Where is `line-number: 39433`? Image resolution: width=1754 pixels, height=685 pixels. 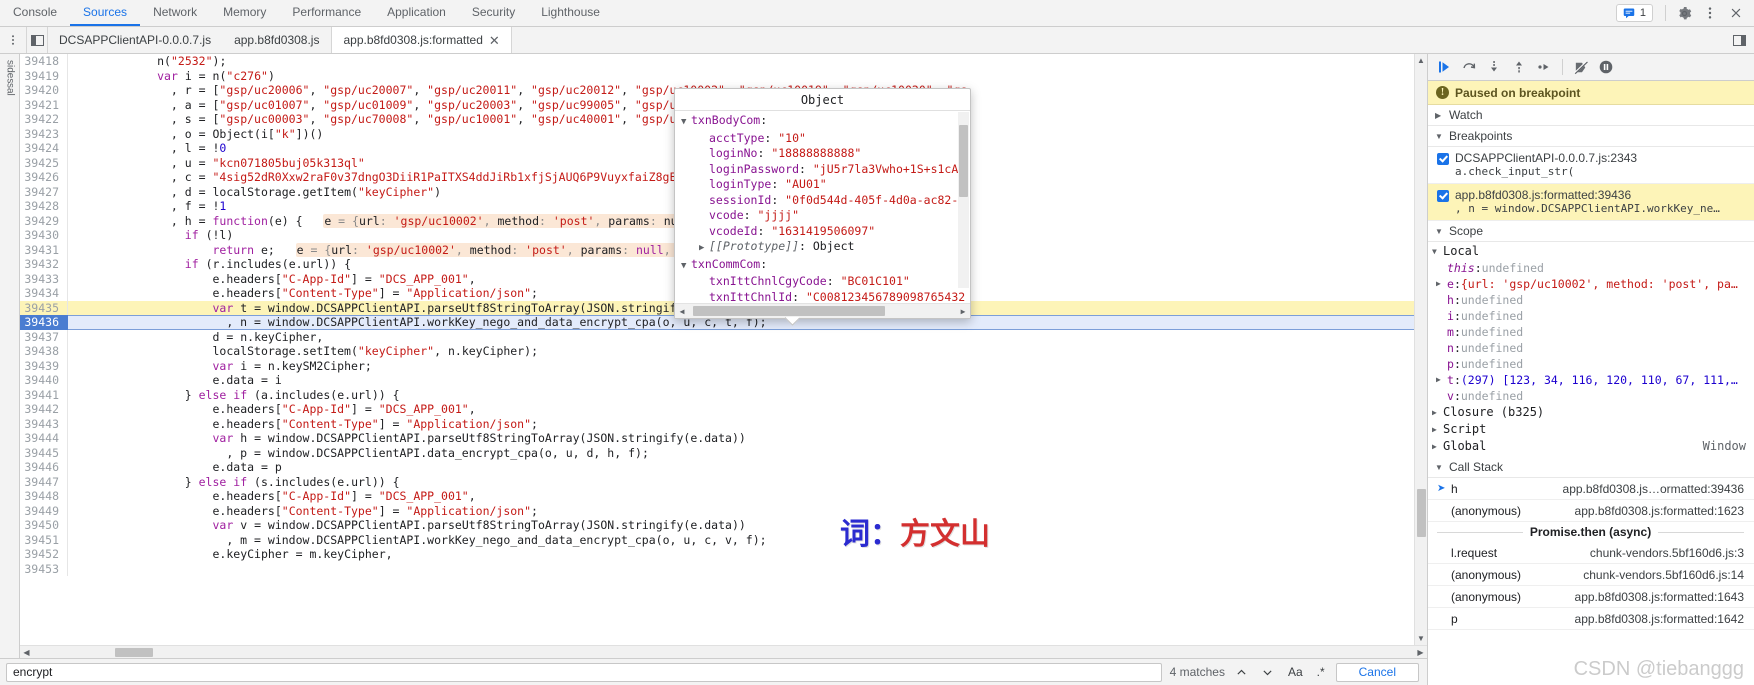
line-number: 39433 is located at coordinates (44, 278).